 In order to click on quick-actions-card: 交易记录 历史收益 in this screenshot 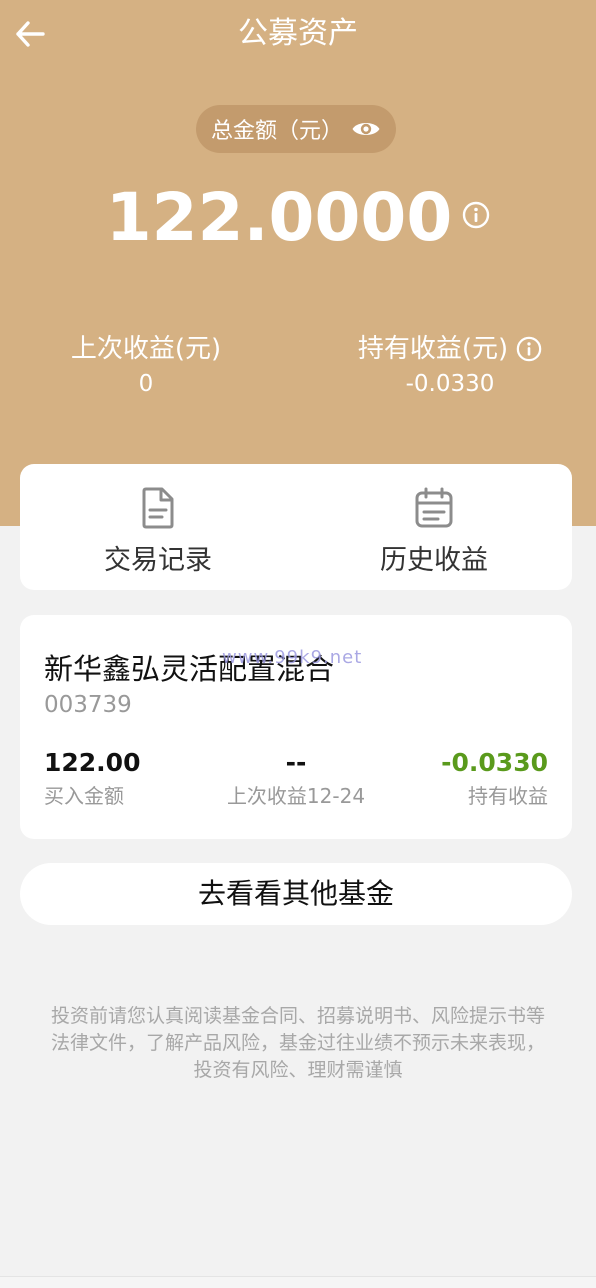, I will do `click(296, 527)`.